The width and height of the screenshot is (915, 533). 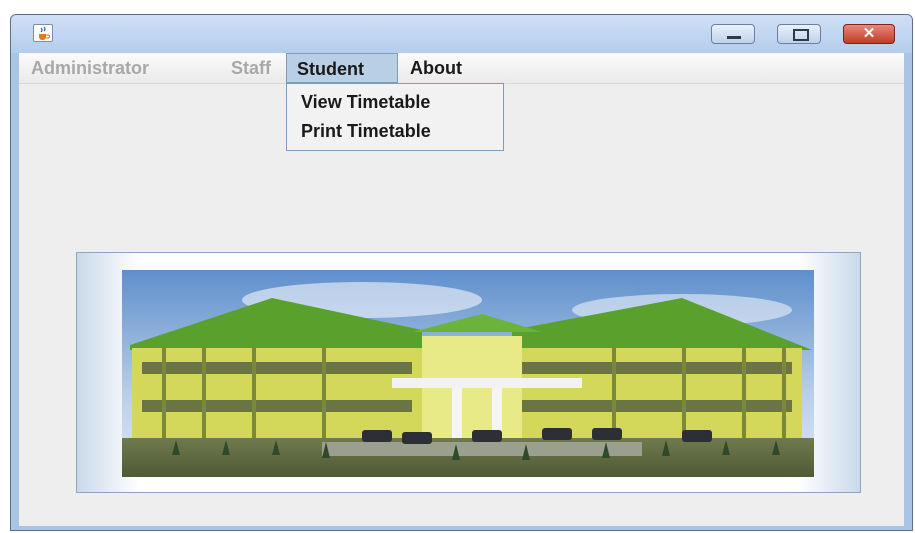 I want to click on menu-item-print-timetable: Print Timetable, so click(x=366, y=131).